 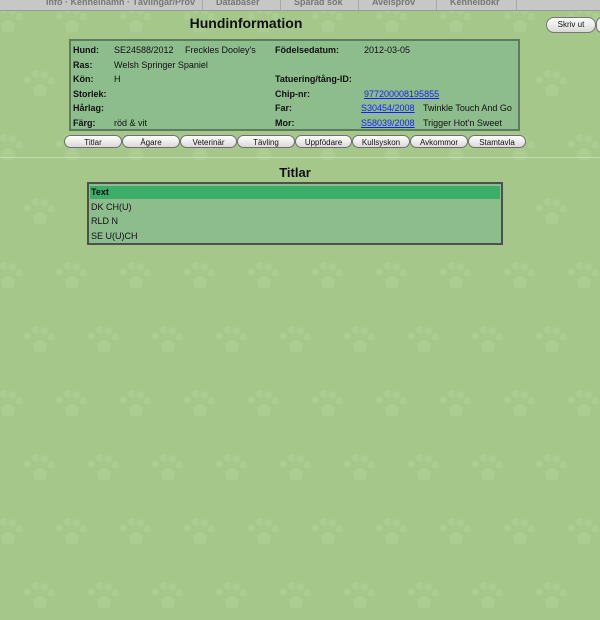 I want to click on hund-label: Hund:, so click(x=86, y=50).